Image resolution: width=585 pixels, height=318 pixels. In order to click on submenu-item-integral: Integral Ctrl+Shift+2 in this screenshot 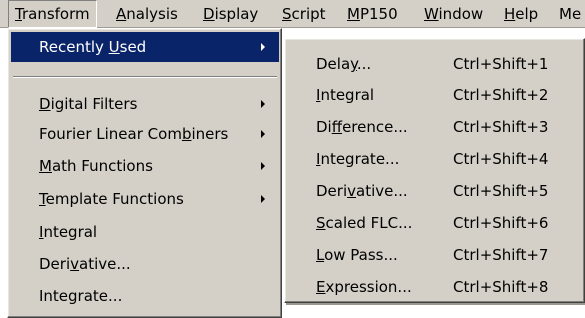, I will do `click(434, 95)`.